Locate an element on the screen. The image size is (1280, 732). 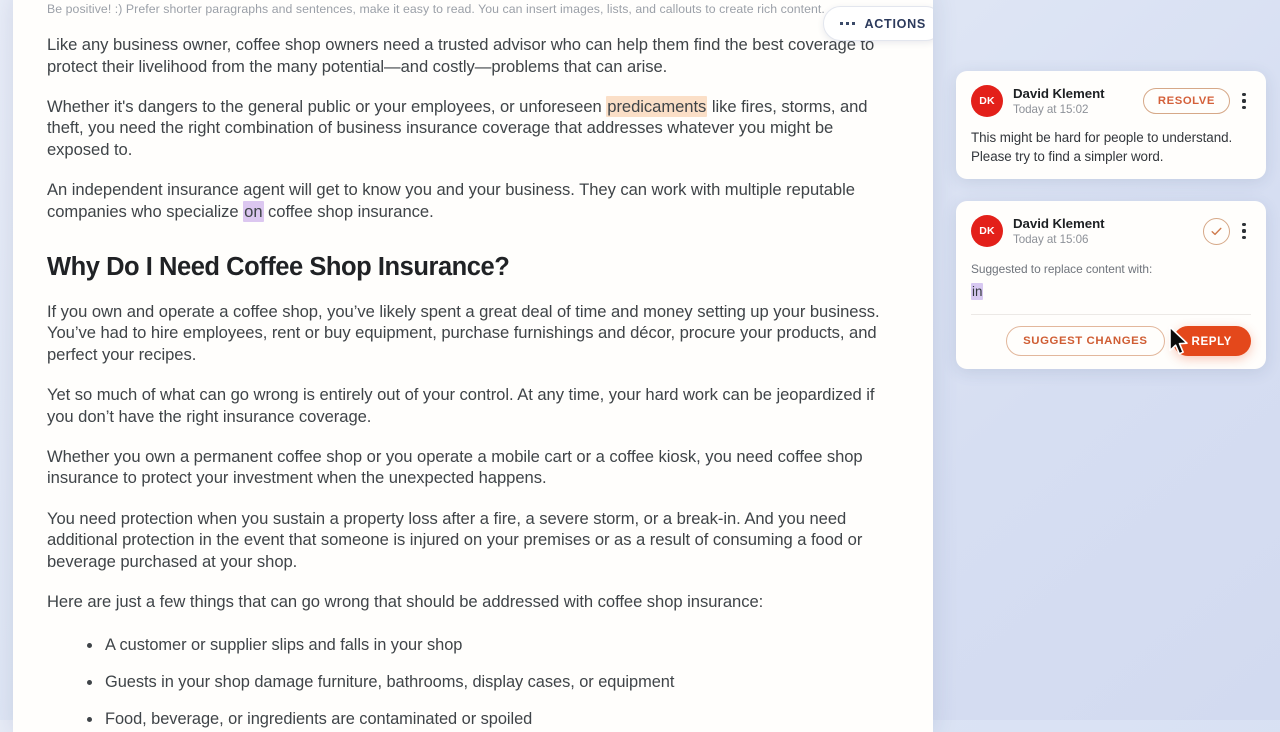
reply-button: REPLY is located at coordinates (1211, 341).